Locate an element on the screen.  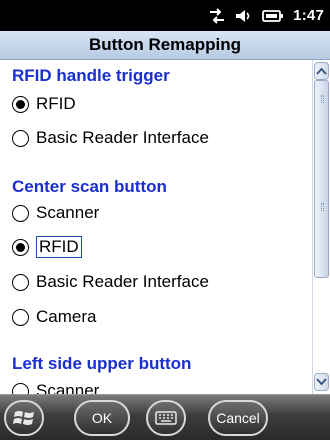
ok-button: OK is located at coordinates (102, 418).